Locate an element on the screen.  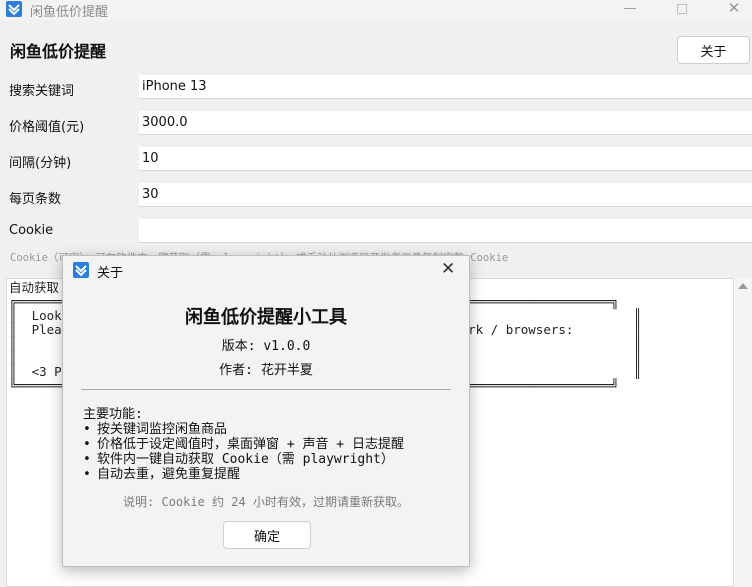
keyword-label: 搜索关键词 is located at coordinates (42, 91).